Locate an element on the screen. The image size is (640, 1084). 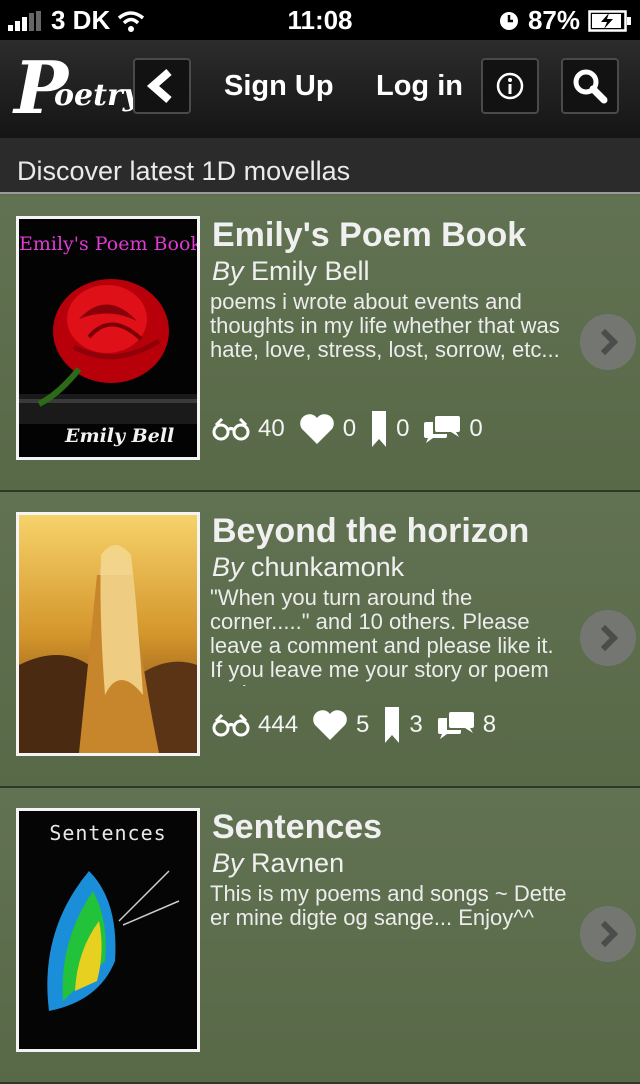
poetry-logo: P oetry is located at coordinates (77, 87).